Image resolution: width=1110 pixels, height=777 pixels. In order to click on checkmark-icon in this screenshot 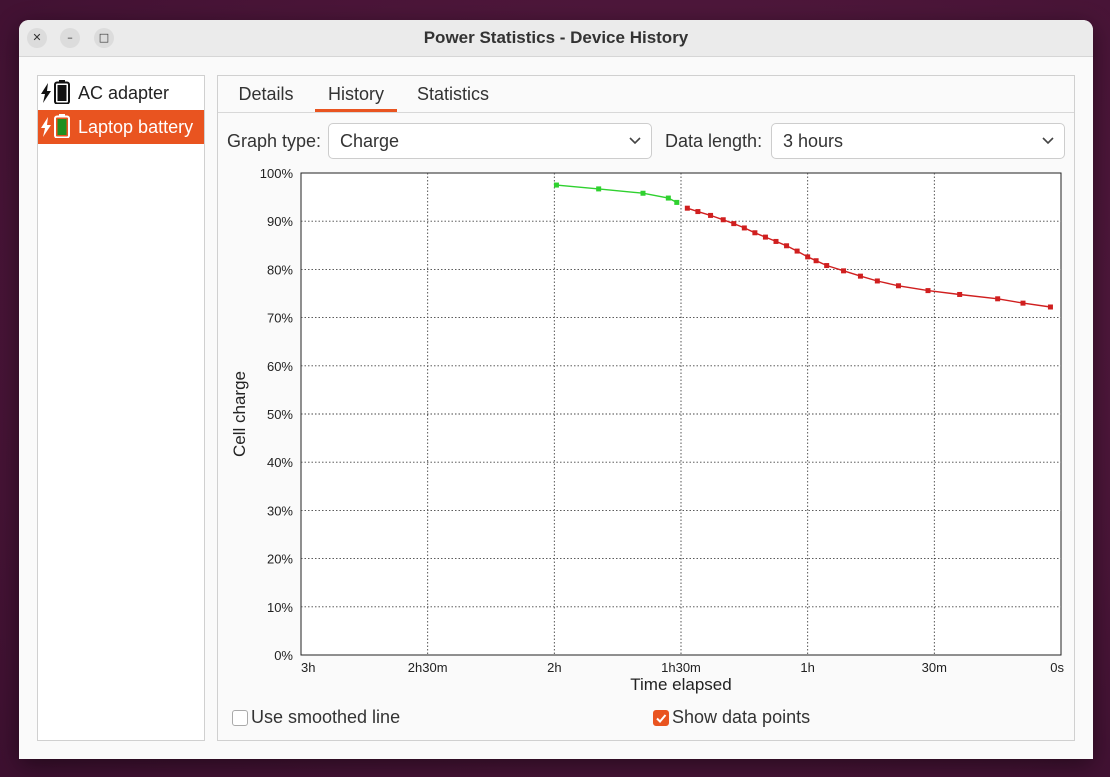, I will do `click(661, 718)`.